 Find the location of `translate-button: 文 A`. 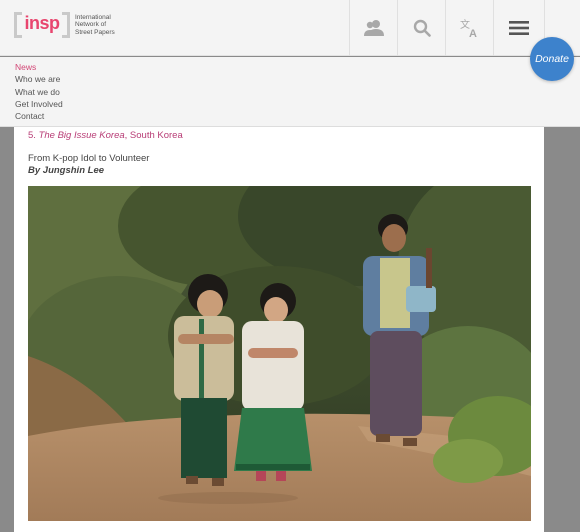

translate-button: 文 A is located at coordinates (469, 28).